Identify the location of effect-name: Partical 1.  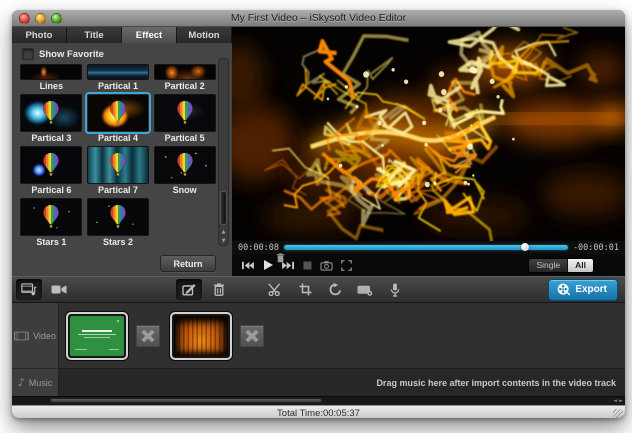
(117, 86).